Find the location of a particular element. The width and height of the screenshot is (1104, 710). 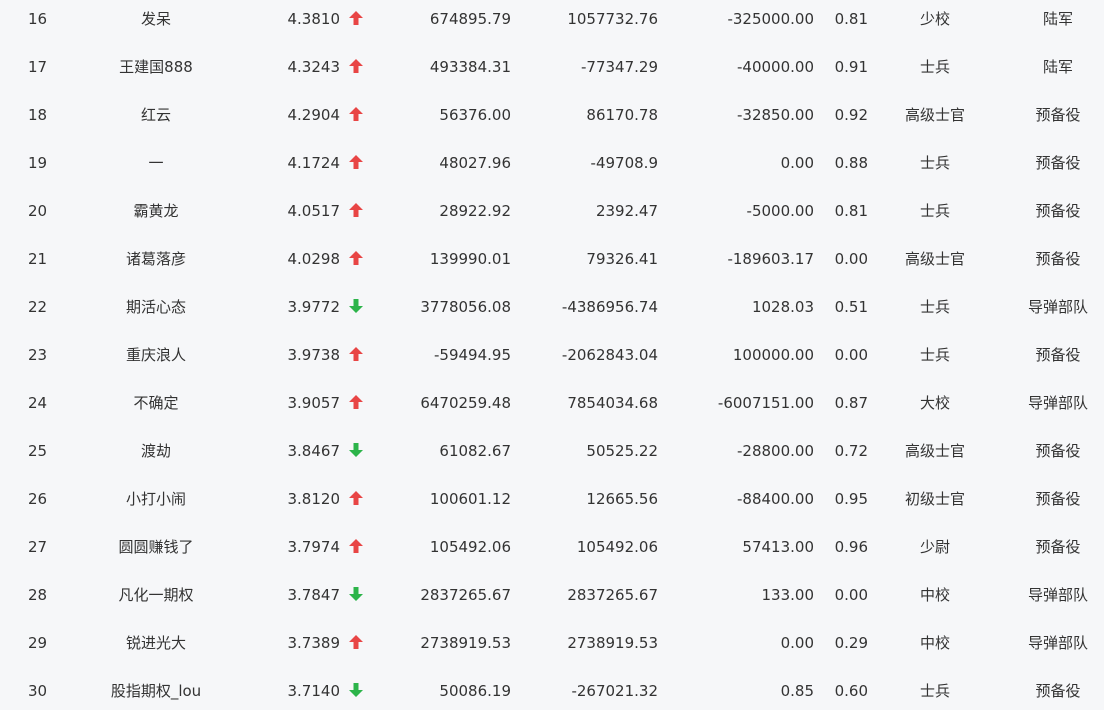

value-a-cell: 6470259.48 is located at coordinates (465, 403).